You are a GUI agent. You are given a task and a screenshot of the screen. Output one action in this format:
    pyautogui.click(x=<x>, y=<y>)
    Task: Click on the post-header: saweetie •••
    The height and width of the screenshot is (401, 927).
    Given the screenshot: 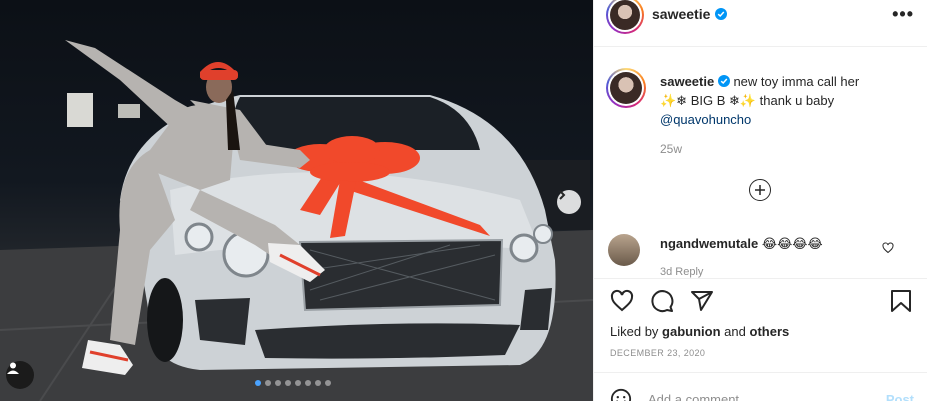 What is the action you would take?
    pyautogui.click(x=760, y=17)
    